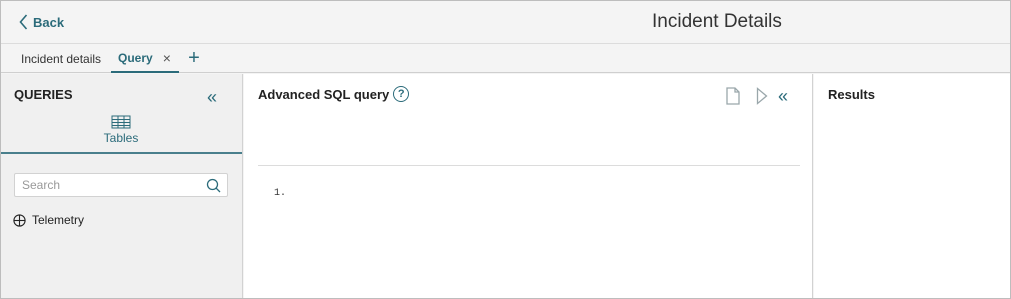 The height and width of the screenshot is (299, 1011). I want to click on search-field, so click(121, 185).